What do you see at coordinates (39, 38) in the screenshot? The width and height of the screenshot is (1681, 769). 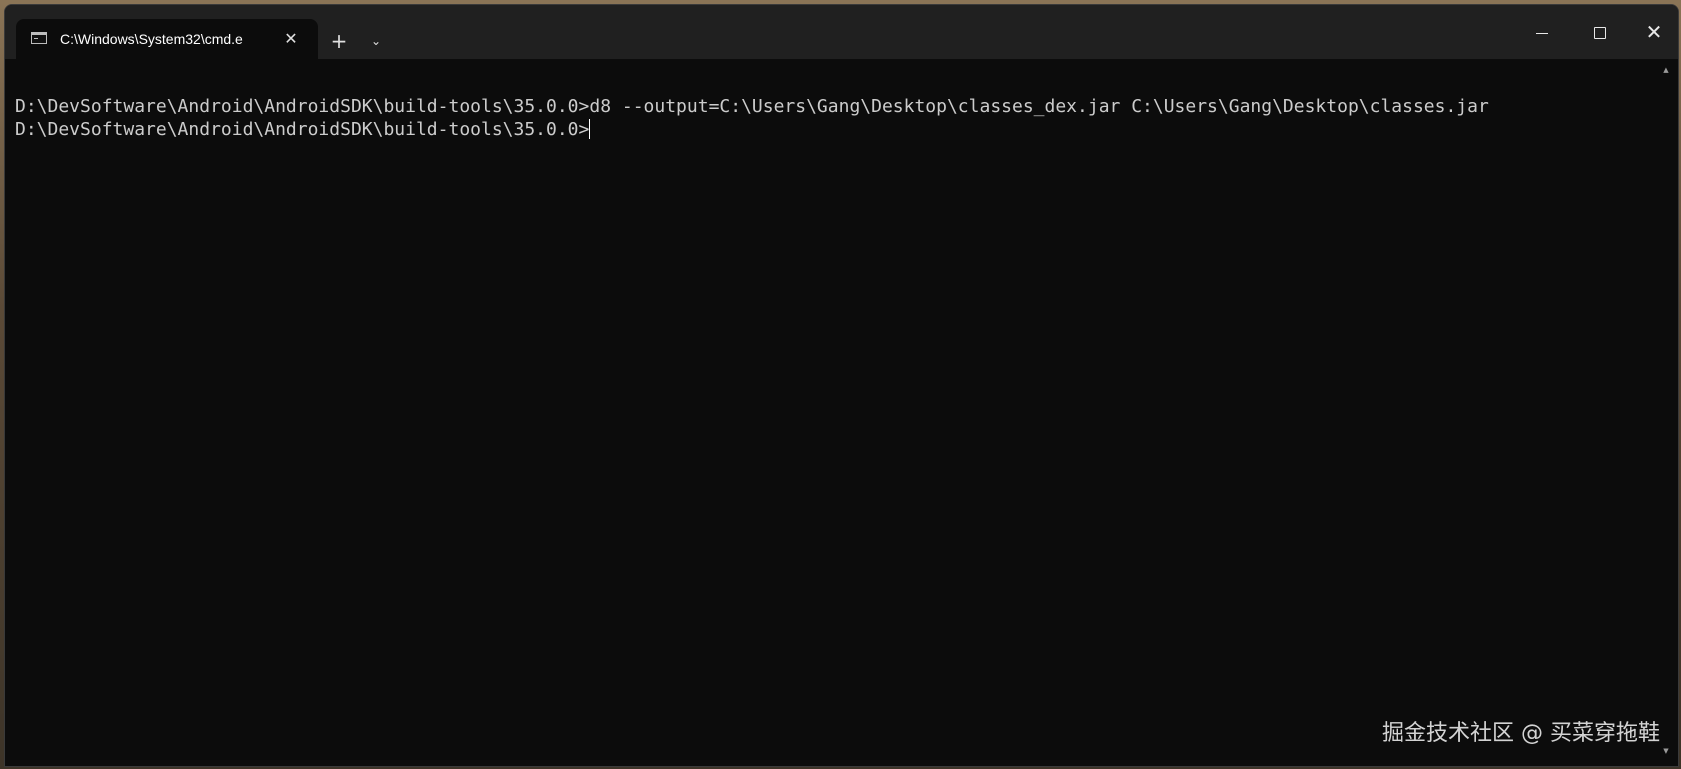 I see `cmd-icon` at bounding box center [39, 38].